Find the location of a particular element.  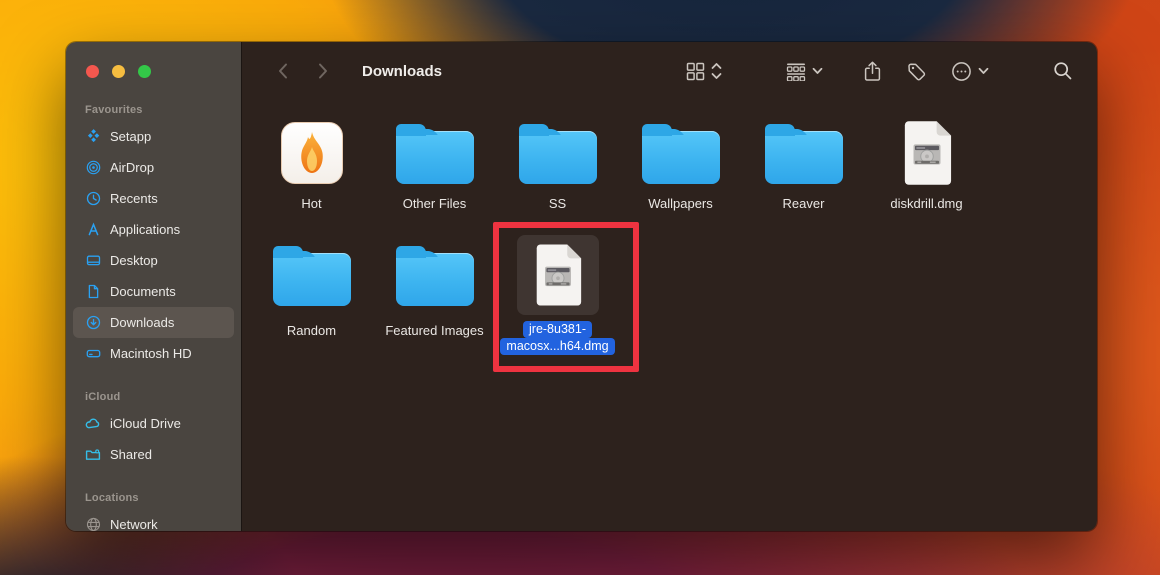

cloud-icon is located at coordinates (93, 424).